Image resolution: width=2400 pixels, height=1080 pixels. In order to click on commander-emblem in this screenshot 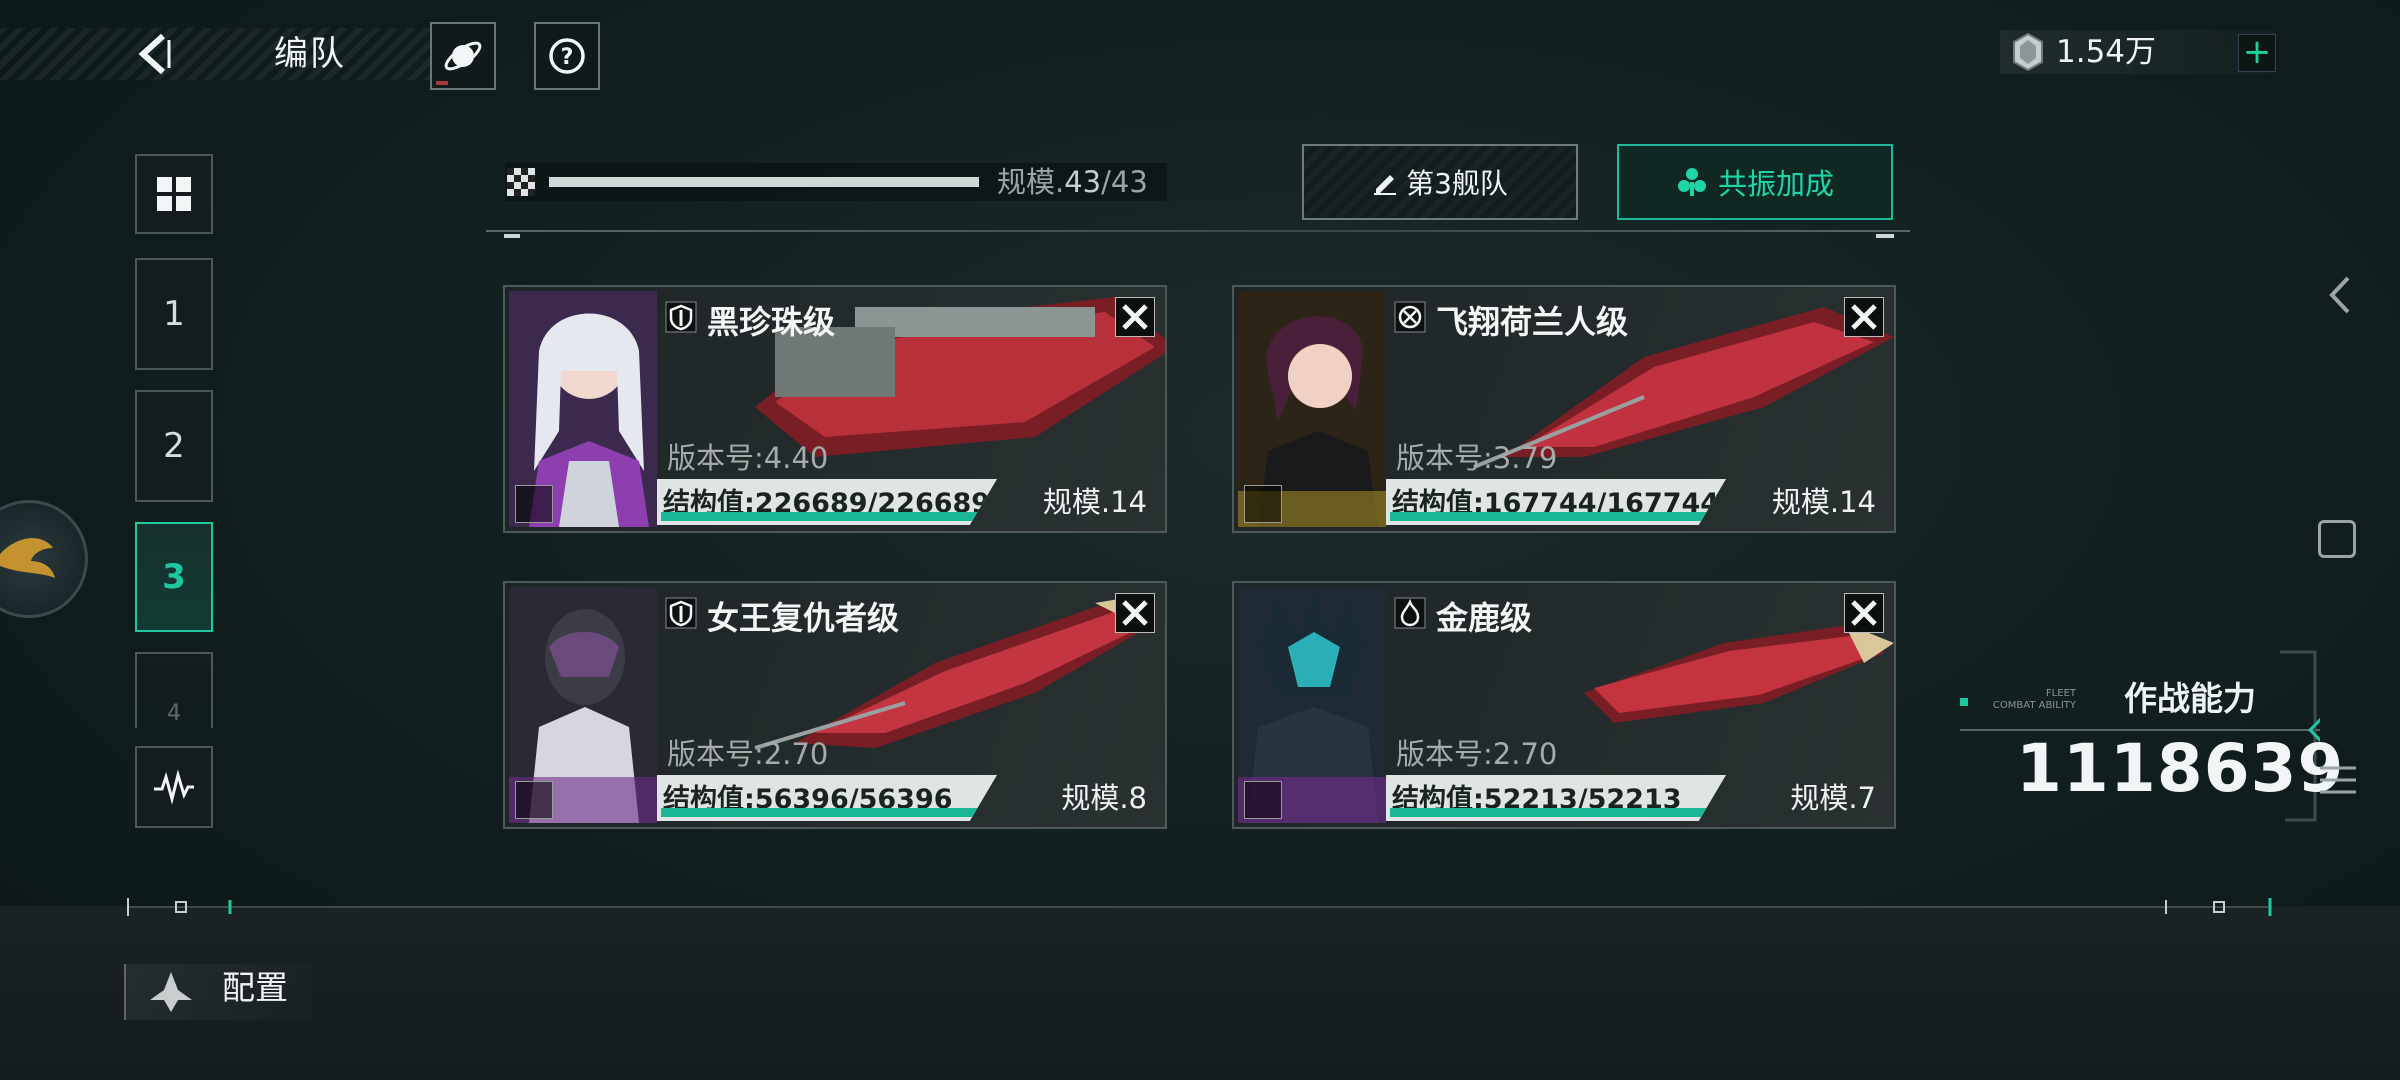, I will do `click(44, 559)`.